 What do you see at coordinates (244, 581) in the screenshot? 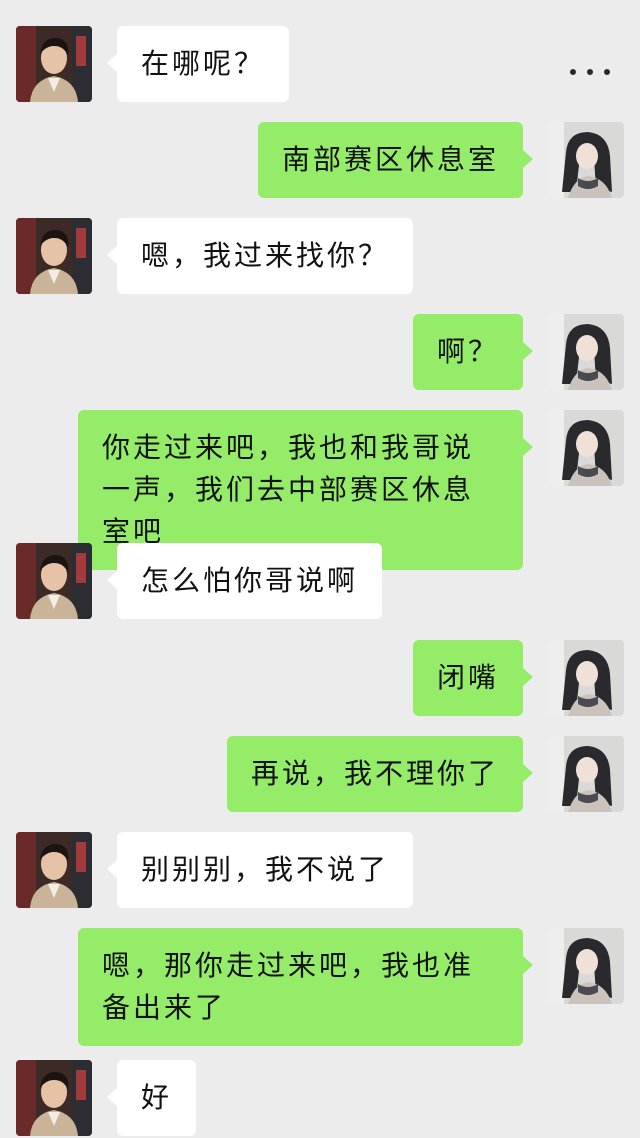
I see `received-message-bubble: 怎么怕你哥说啊` at bounding box center [244, 581].